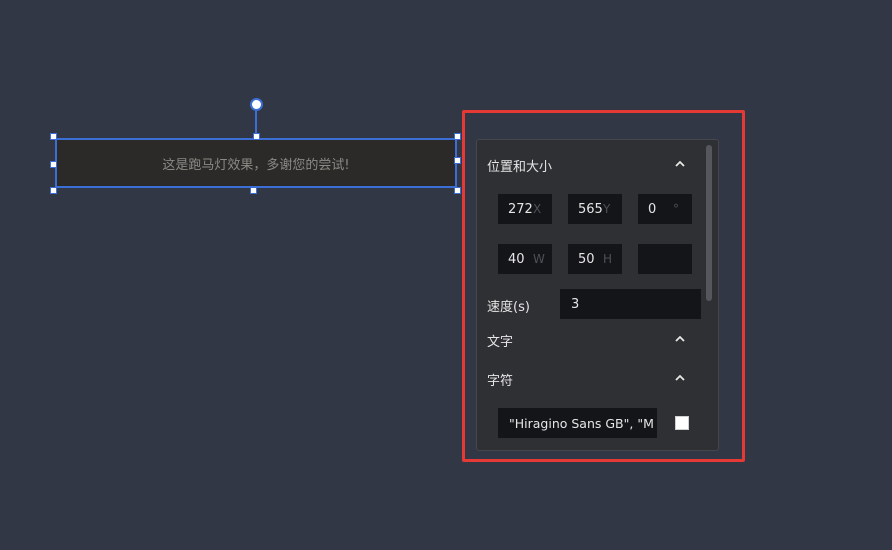  Describe the element at coordinates (256, 104) in the screenshot. I see `rotate-handle` at that location.